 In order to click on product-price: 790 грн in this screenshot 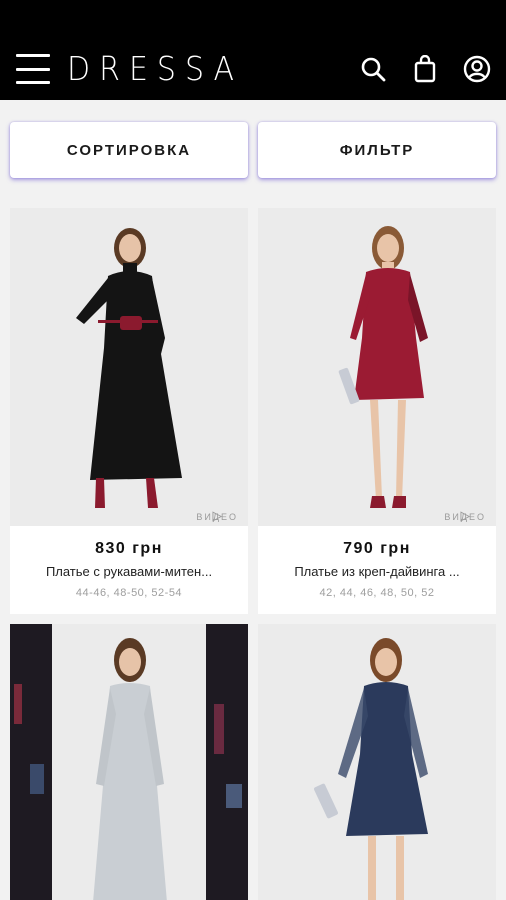, I will do `click(377, 548)`.